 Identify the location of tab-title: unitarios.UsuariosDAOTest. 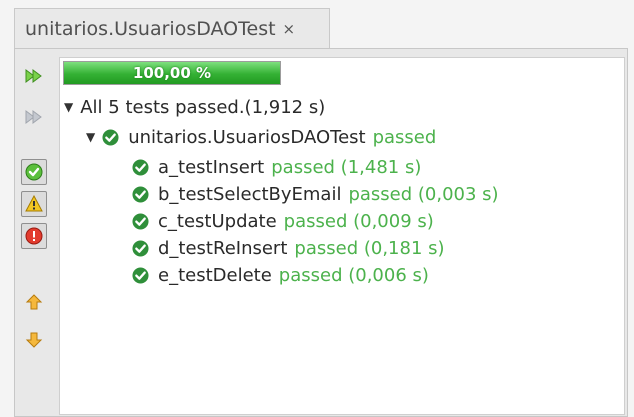
(150, 28).